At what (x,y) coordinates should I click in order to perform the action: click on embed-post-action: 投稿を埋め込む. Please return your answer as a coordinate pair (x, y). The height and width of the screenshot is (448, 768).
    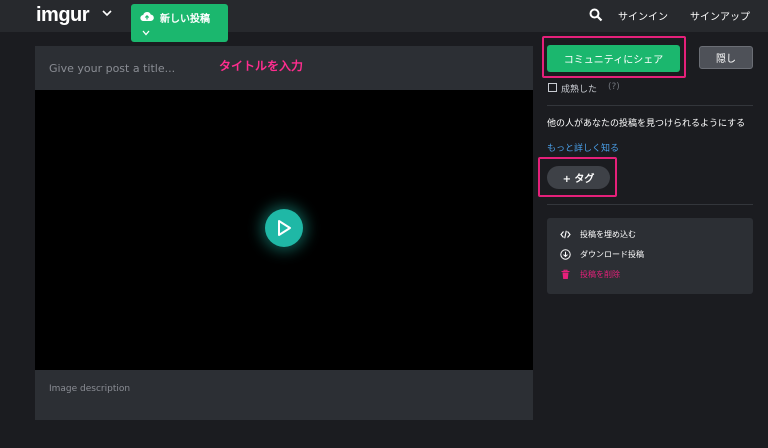
    Looking at the image, I should click on (650, 235).